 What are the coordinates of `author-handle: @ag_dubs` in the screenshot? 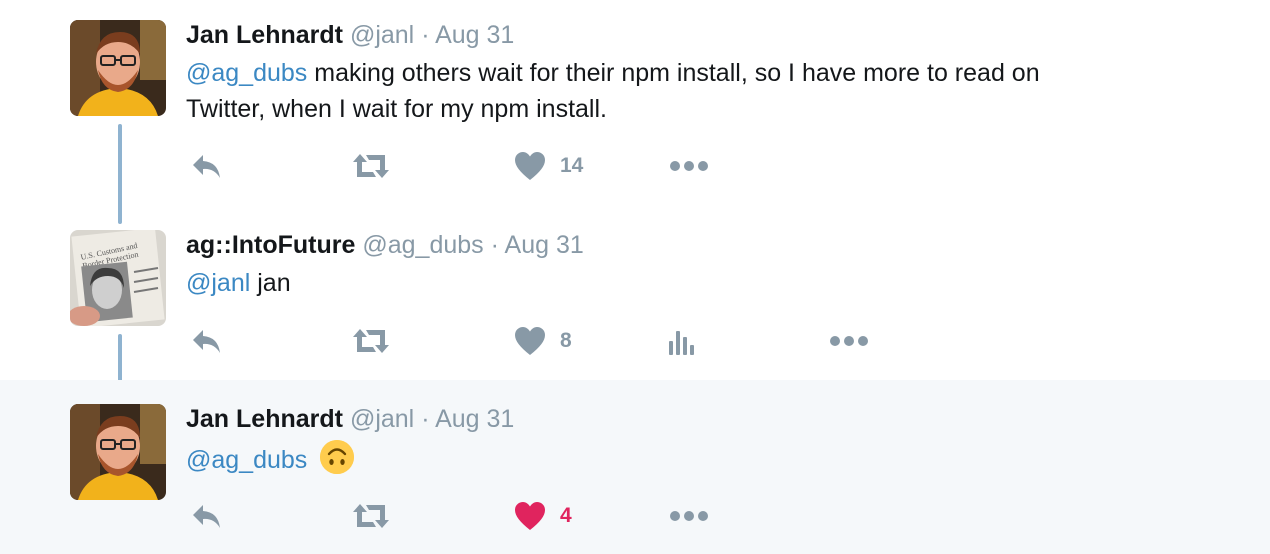 It's located at (422, 245).